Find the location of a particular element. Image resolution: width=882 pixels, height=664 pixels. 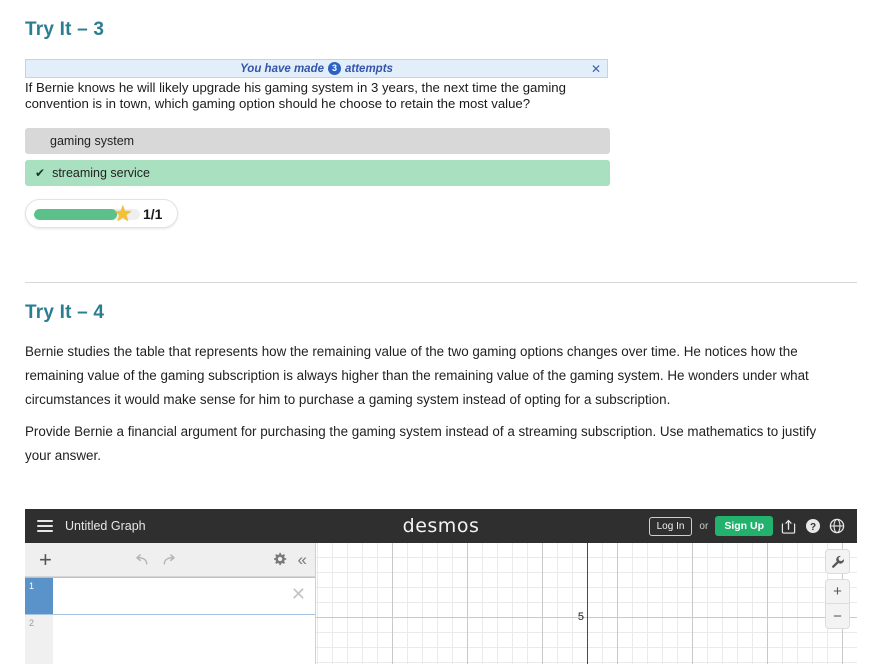

attempts-prefix: You have made is located at coordinates (282, 68).